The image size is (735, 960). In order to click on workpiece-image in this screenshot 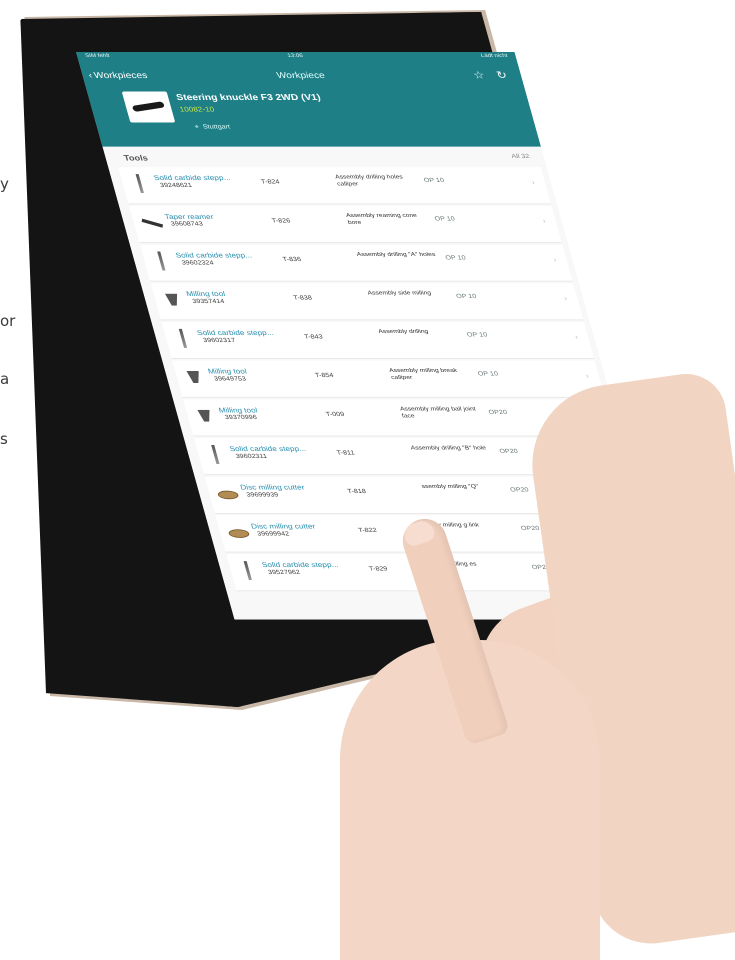, I will do `click(149, 107)`.